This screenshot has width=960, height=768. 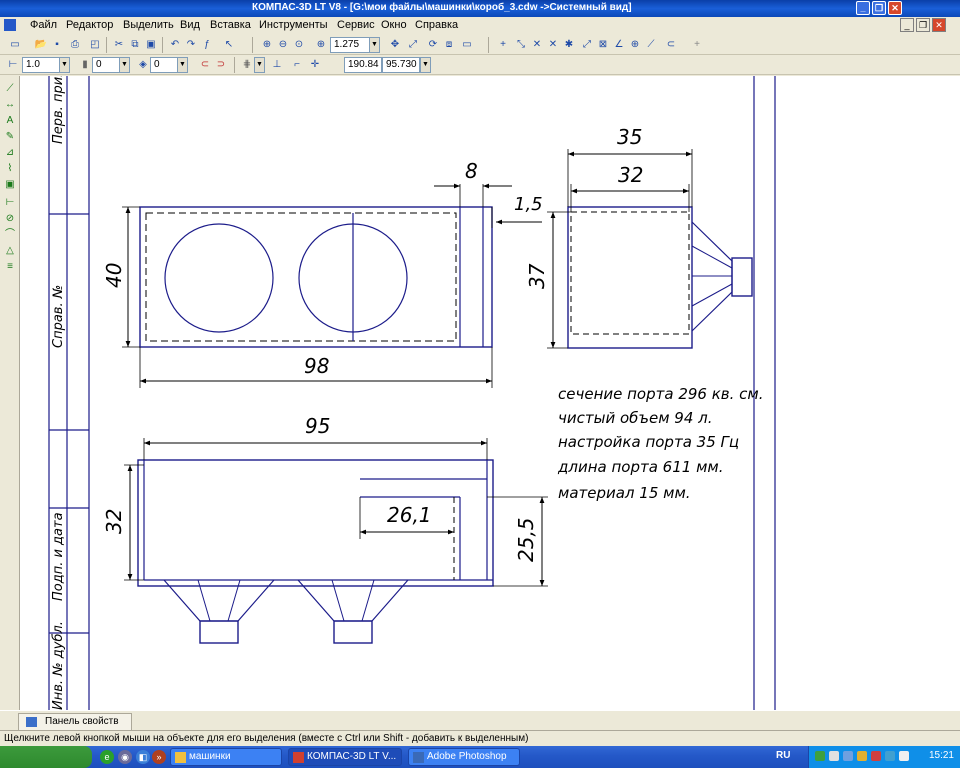 What do you see at coordinates (229, 45) in the screenshot?
I see `help-cursor-icon: ↖` at bounding box center [229, 45].